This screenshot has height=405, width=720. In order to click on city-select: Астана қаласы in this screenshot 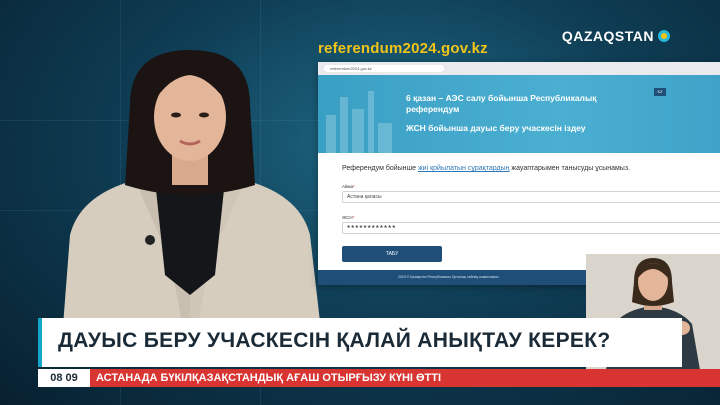, I will do `click(531, 197)`.